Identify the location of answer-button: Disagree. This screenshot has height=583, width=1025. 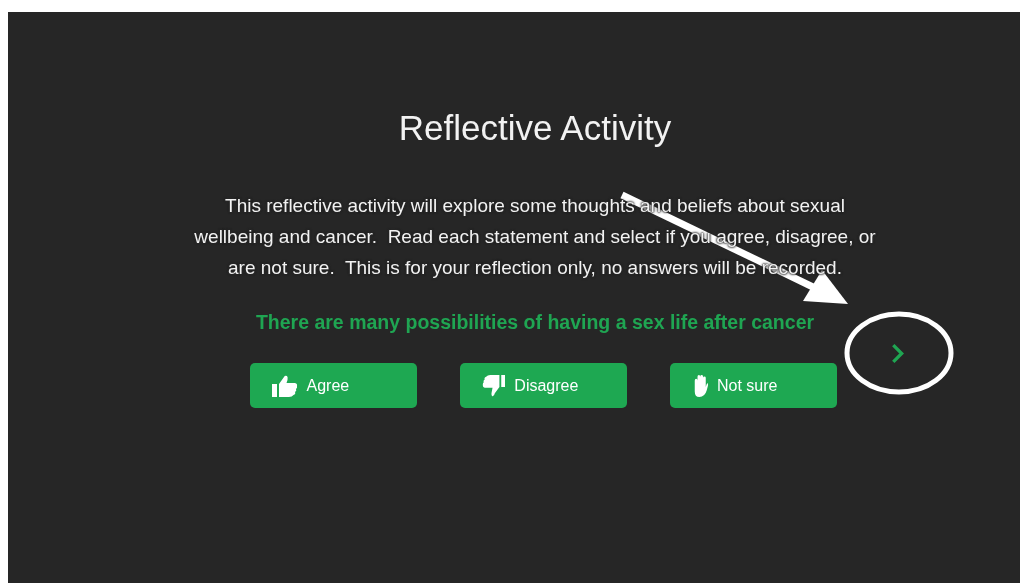
(543, 385).